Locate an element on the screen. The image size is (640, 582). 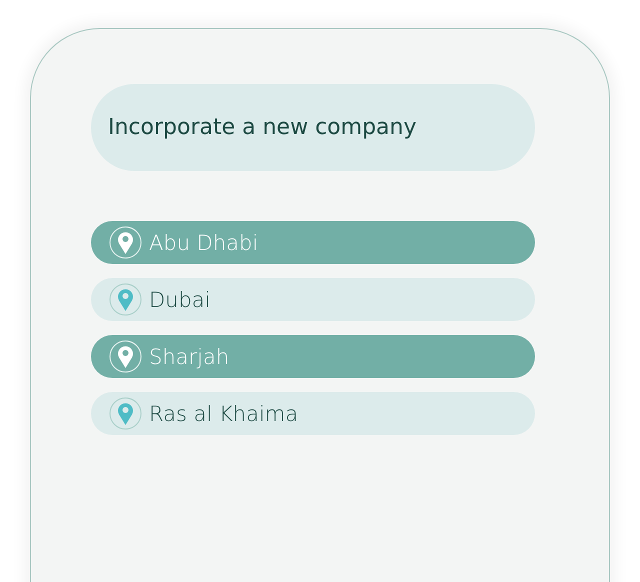
header-title: Incorporate a new company is located at coordinates (262, 127).